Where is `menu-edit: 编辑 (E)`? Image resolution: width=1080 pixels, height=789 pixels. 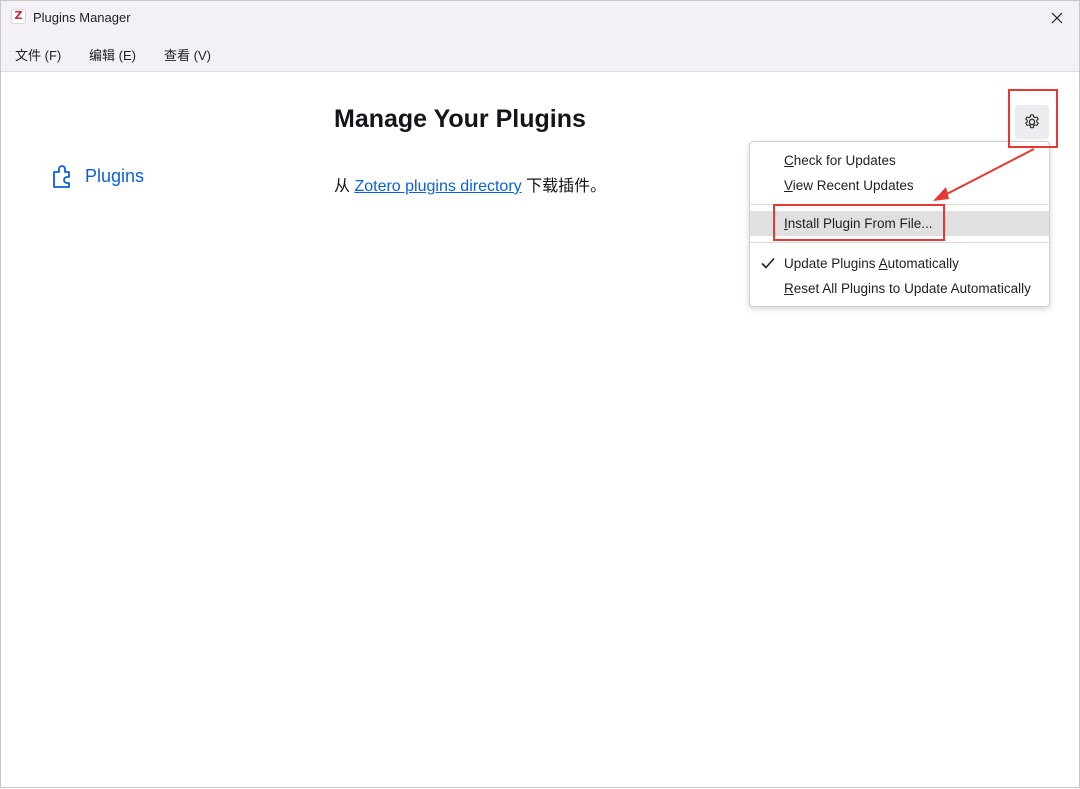
menu-edit: 编辑 (E) is located at coordinates (112, 54).